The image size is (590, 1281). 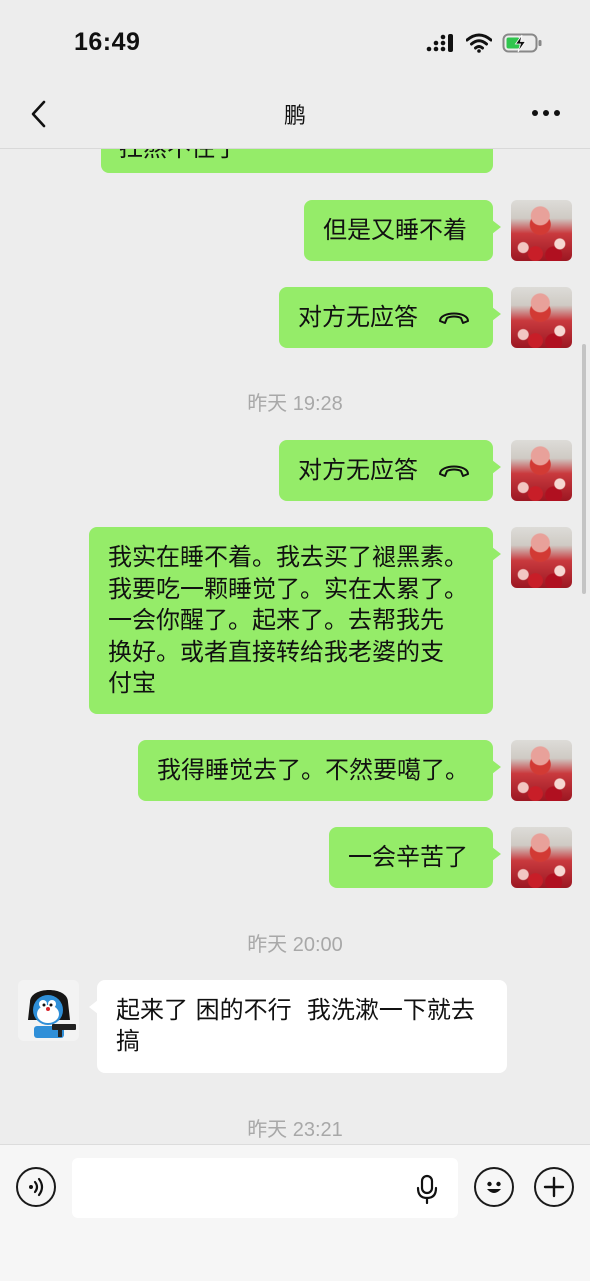 I want to click on message-bubble-sent: 一会辛苦了, so click(x=415, y=857).